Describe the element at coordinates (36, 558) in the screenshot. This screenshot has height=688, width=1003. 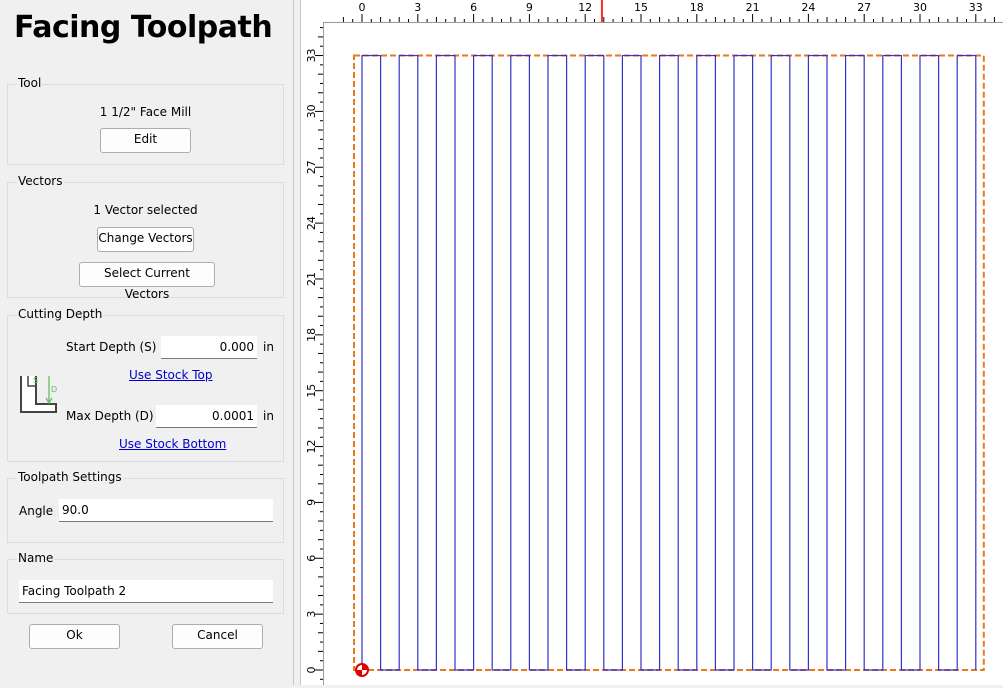
I see `name-group-label: Name` at that location.